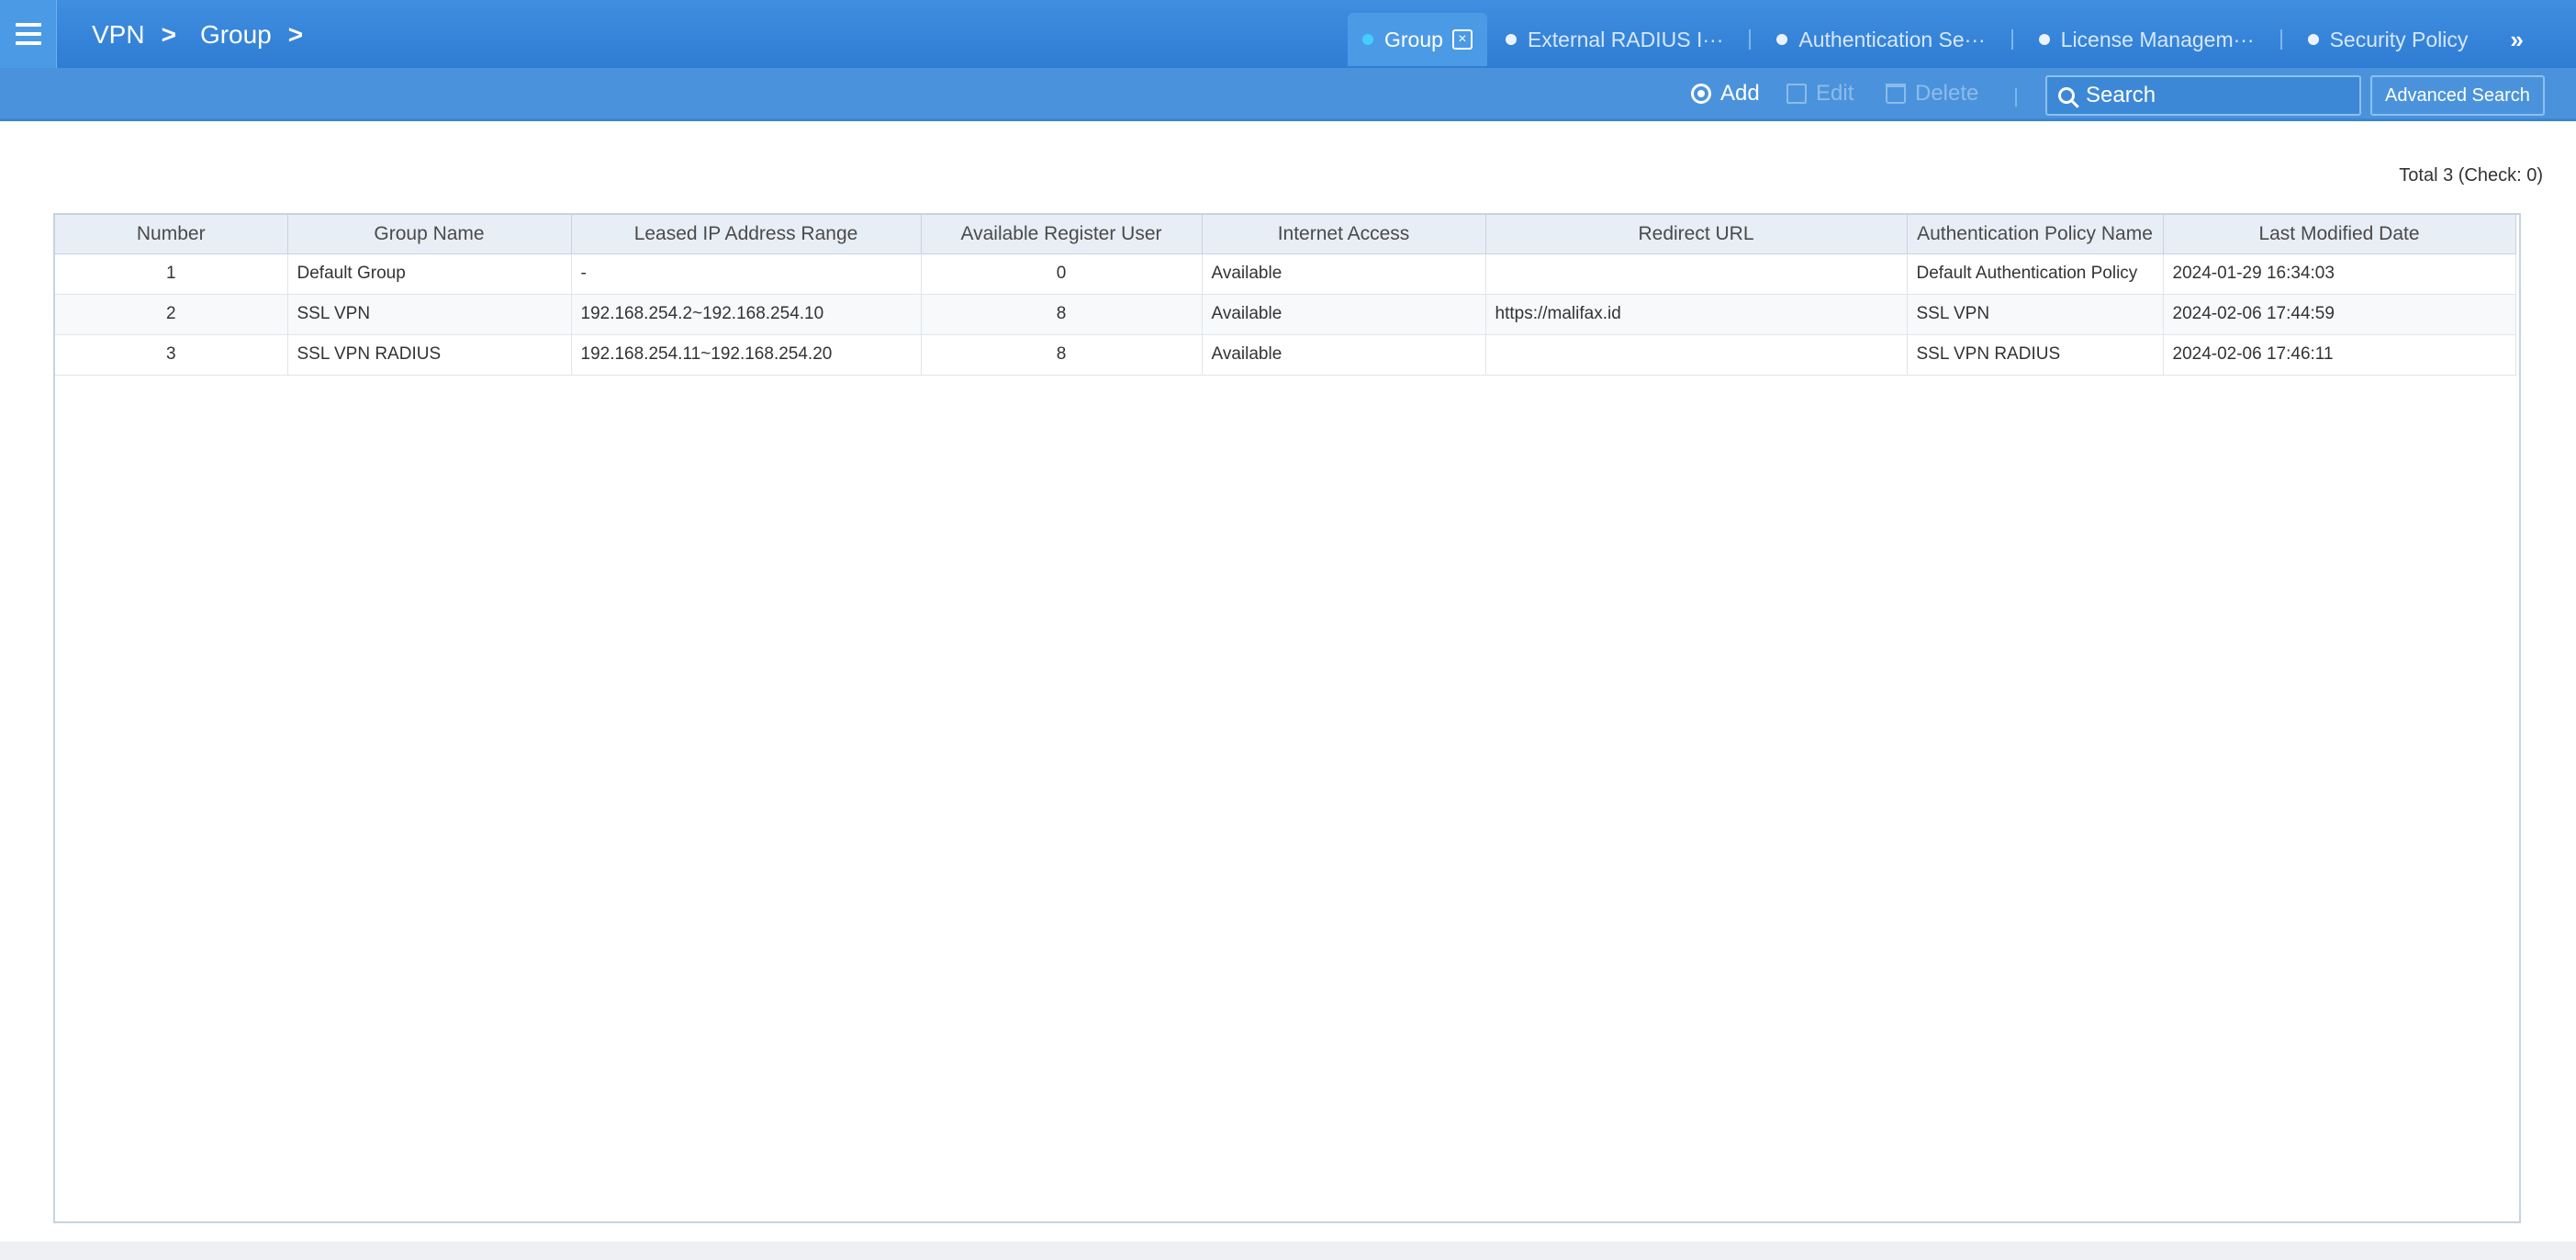 This screenshot has height=1260, width=2576. Describe the element at coordinates (1892, 39) in the screenshot. I see `tab-label: Authentication Se···` at that location.